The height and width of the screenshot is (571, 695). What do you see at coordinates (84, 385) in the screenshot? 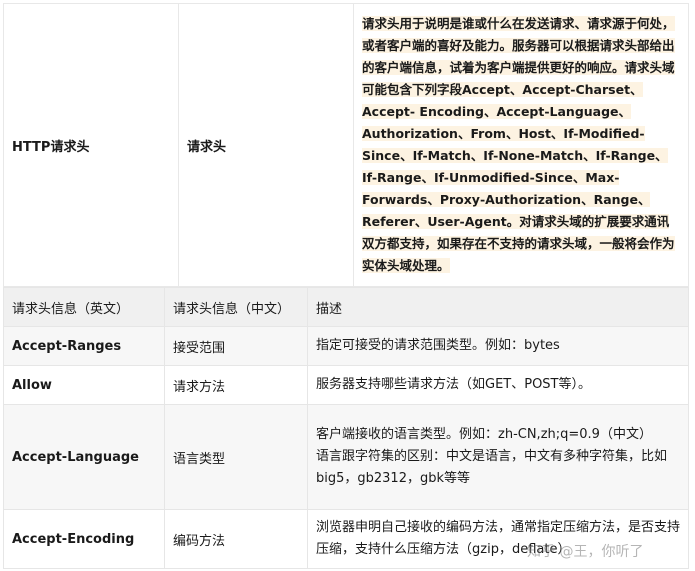
I see `header-name-en: Allow` at bounding box center [84, 385].